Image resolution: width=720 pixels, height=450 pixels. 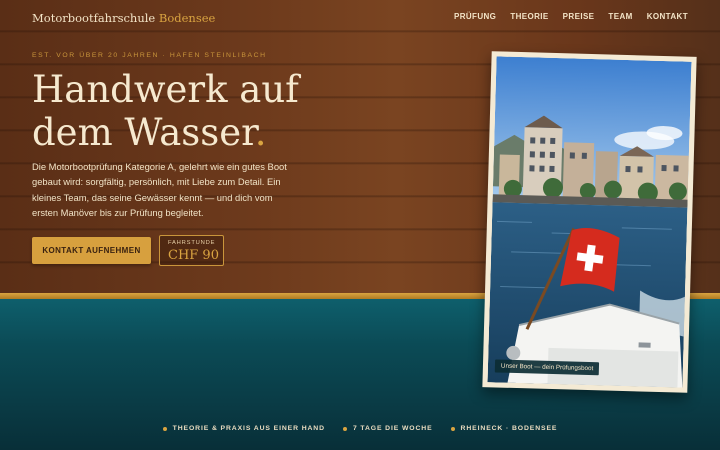 I want to click on feature-item: 7 TAGE DIE WOCHE, so click(x=387, y=428).